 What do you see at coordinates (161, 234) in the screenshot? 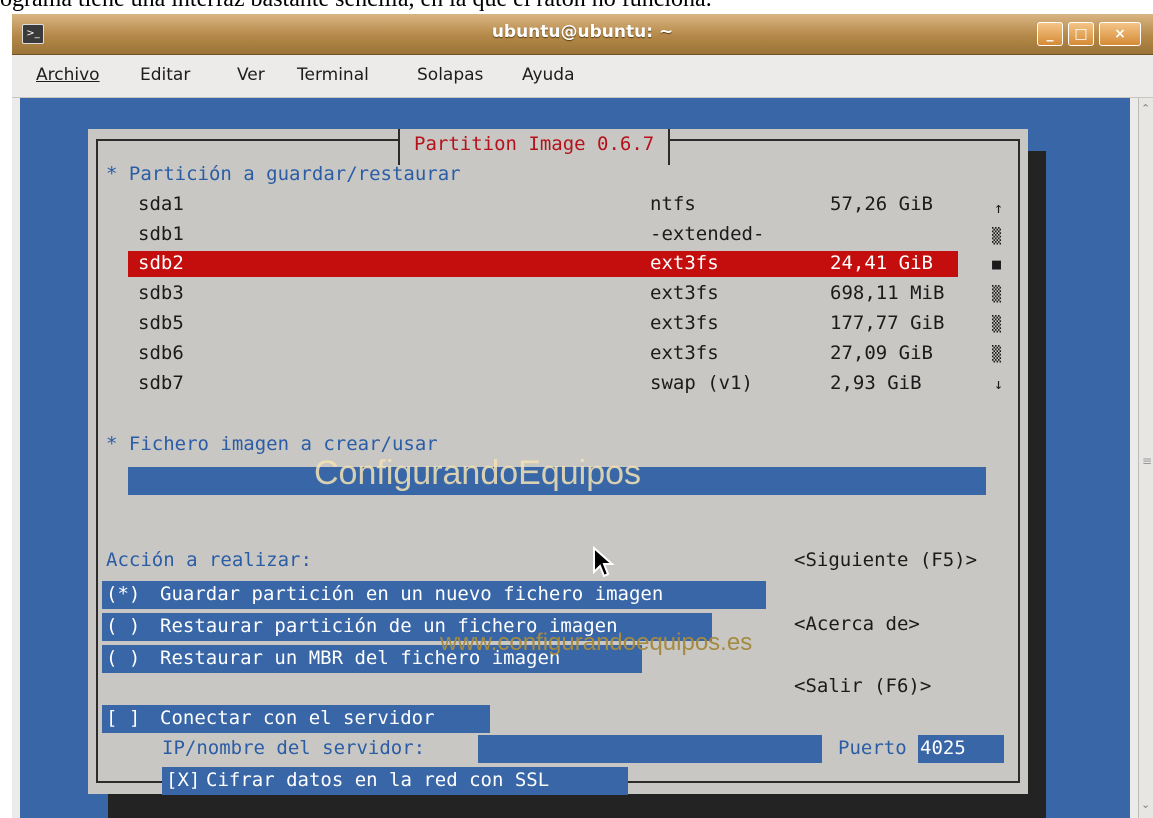
I see `partition-name: sdb1` at bounding box center [161, 234].